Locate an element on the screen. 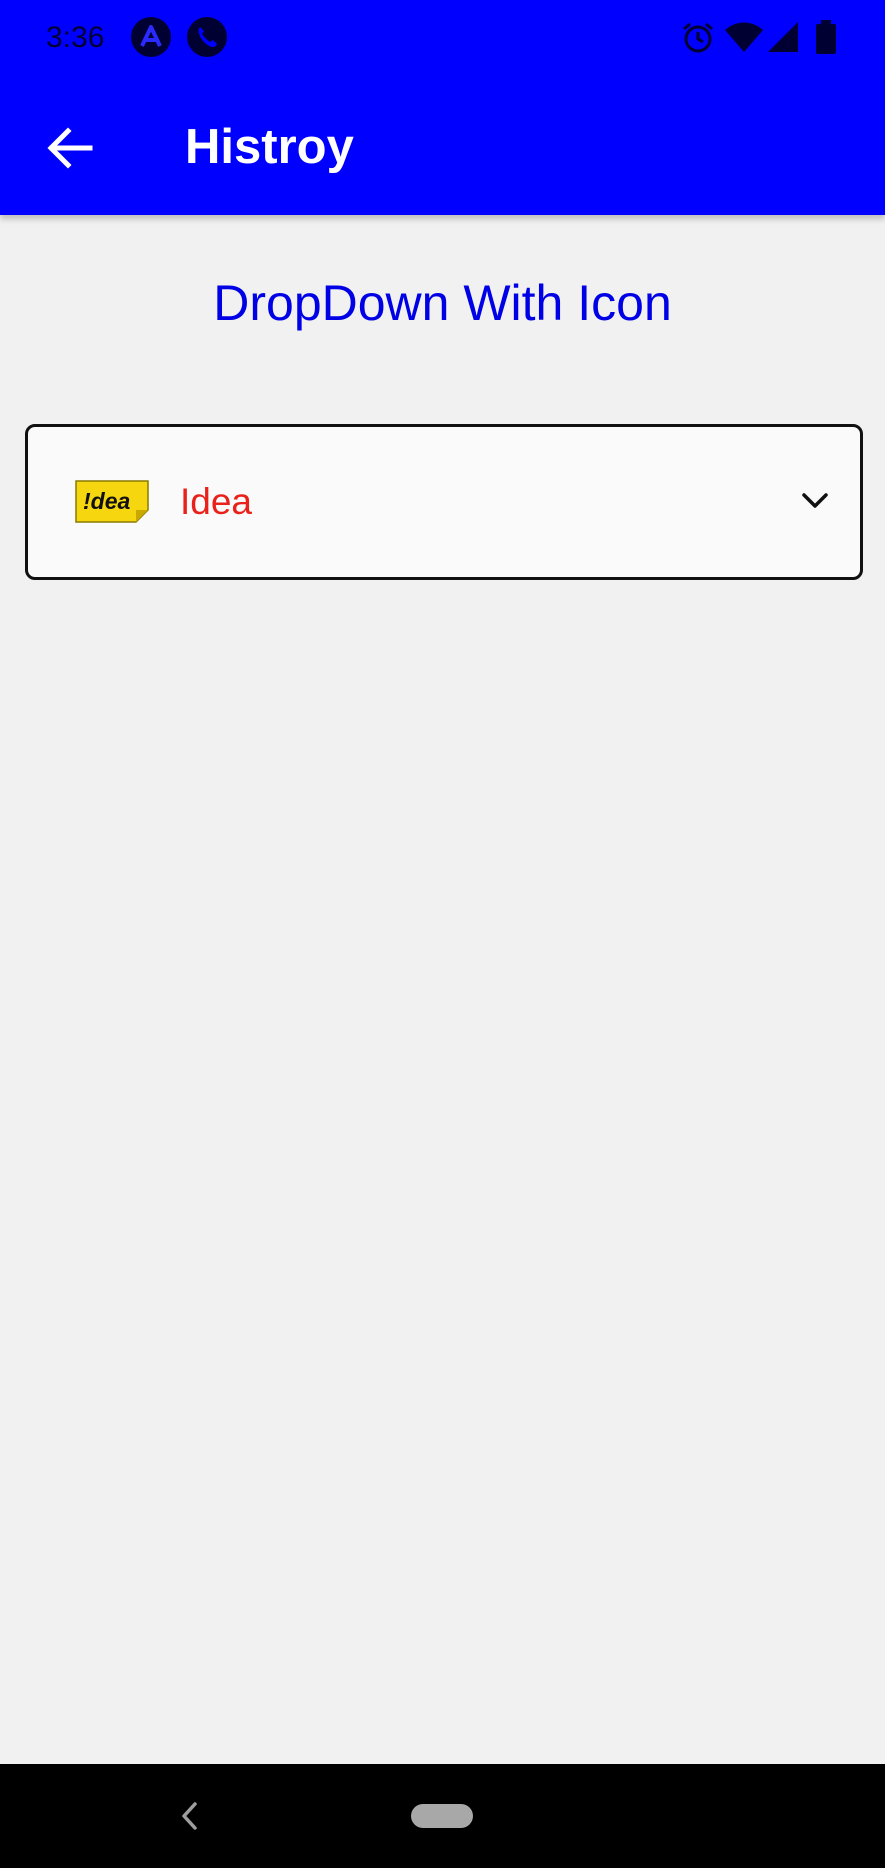  a-circle-icon is located at coordinates (151, 37).